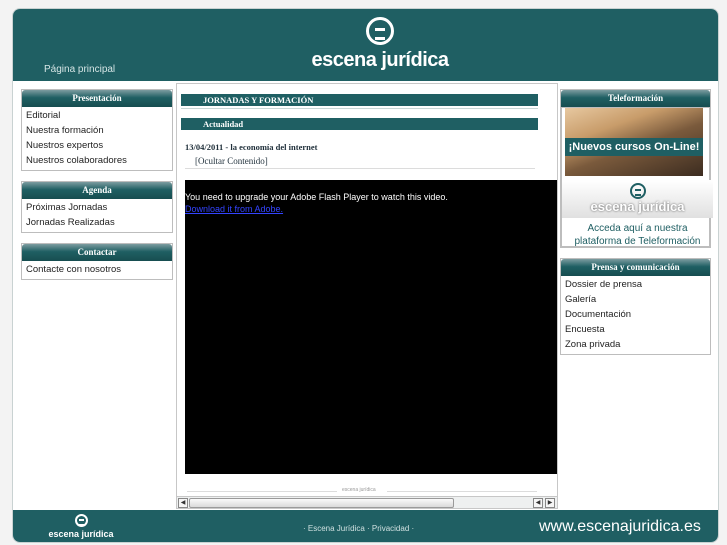 This screenshot has width=727, height=545. Describe the element at coordinates (635, 344) in the screenshot. I see `nav-zona-privada: Zona privada` at that location.